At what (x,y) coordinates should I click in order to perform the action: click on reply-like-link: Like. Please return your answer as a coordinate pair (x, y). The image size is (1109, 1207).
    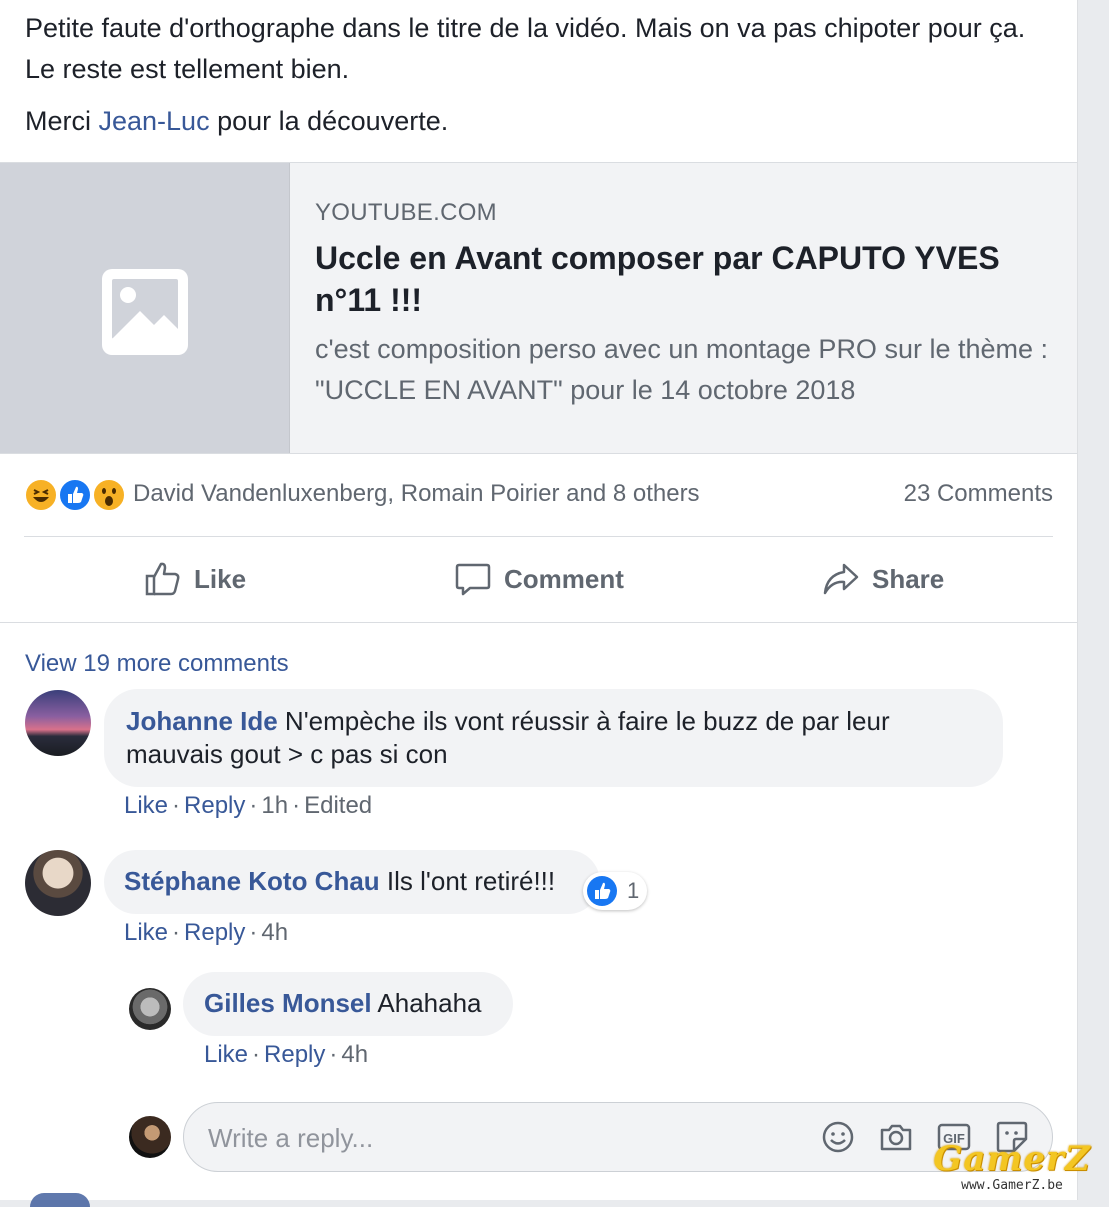
    Looking at the image, I should click on (226, 1054).